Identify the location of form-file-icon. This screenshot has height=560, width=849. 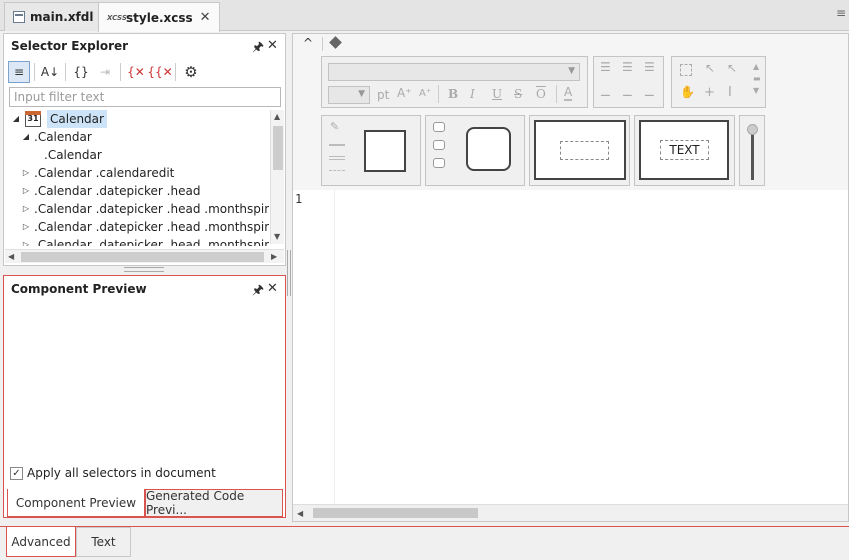
(19, 17).